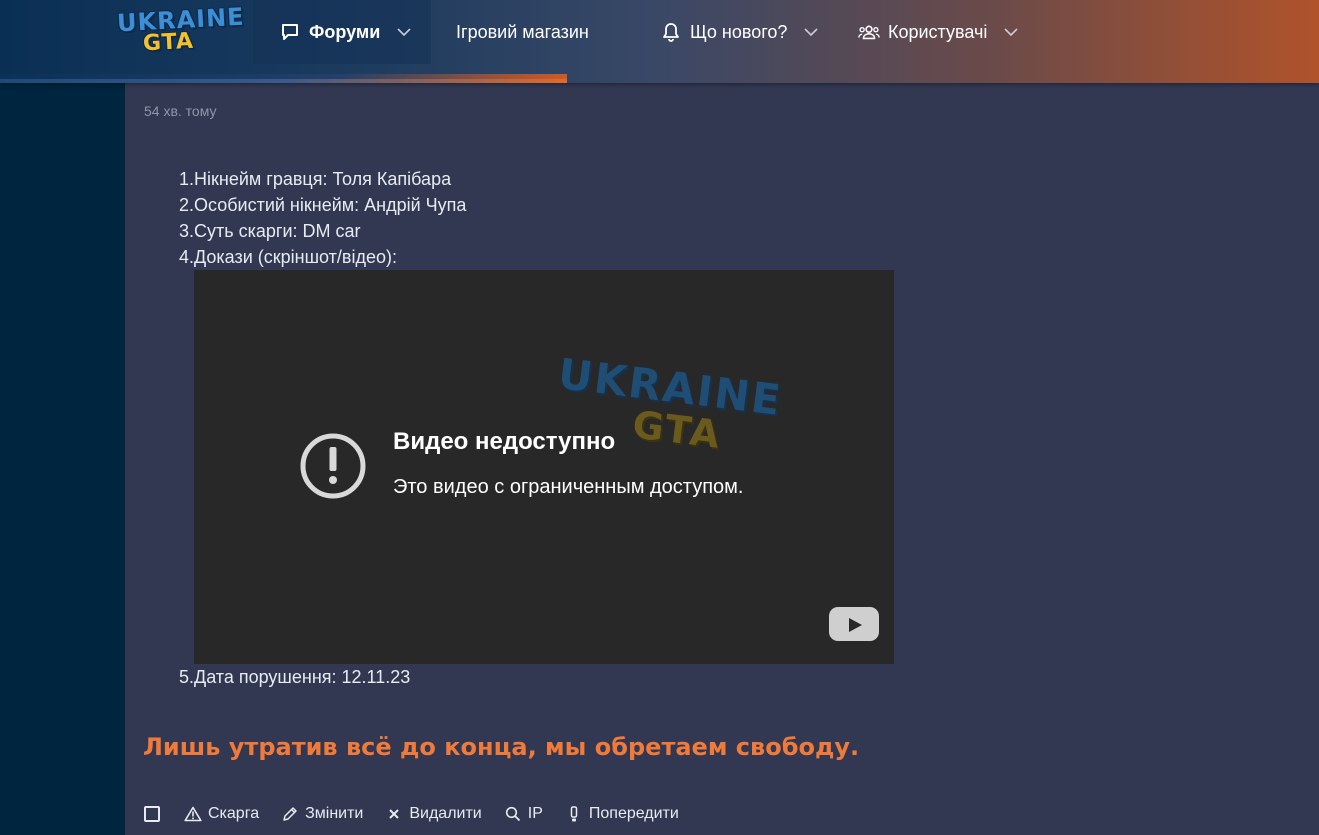 This screenshot has height=835, width=1319. I want to click on nav-whats-new-label: Що нового?, so click(739, 31).